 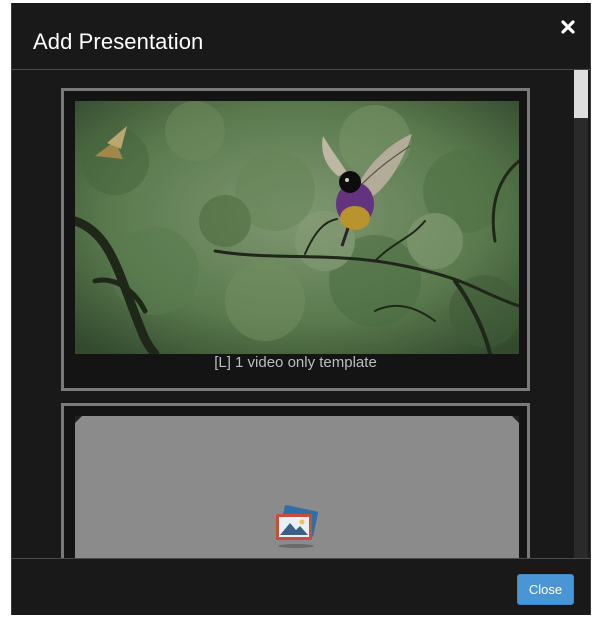 What do you see at coordinates (581, 94) in the screenshot?
I see `scrollbar-thumb` at bounding box center [581, 94].